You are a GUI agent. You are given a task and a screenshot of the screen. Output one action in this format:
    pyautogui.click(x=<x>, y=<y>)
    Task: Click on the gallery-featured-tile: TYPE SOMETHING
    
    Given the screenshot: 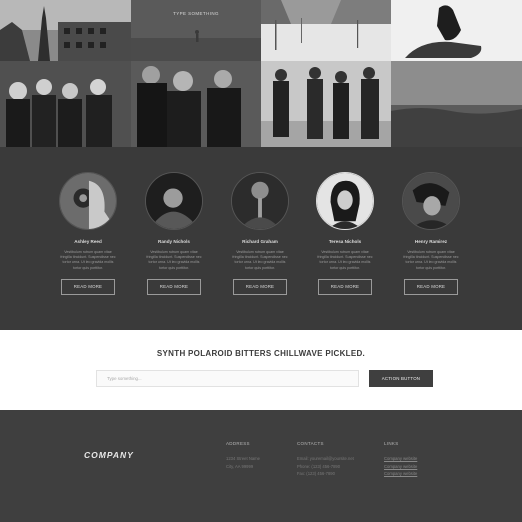 What is the action you would take?
    pyautogui.click(x=196, y=30)
    